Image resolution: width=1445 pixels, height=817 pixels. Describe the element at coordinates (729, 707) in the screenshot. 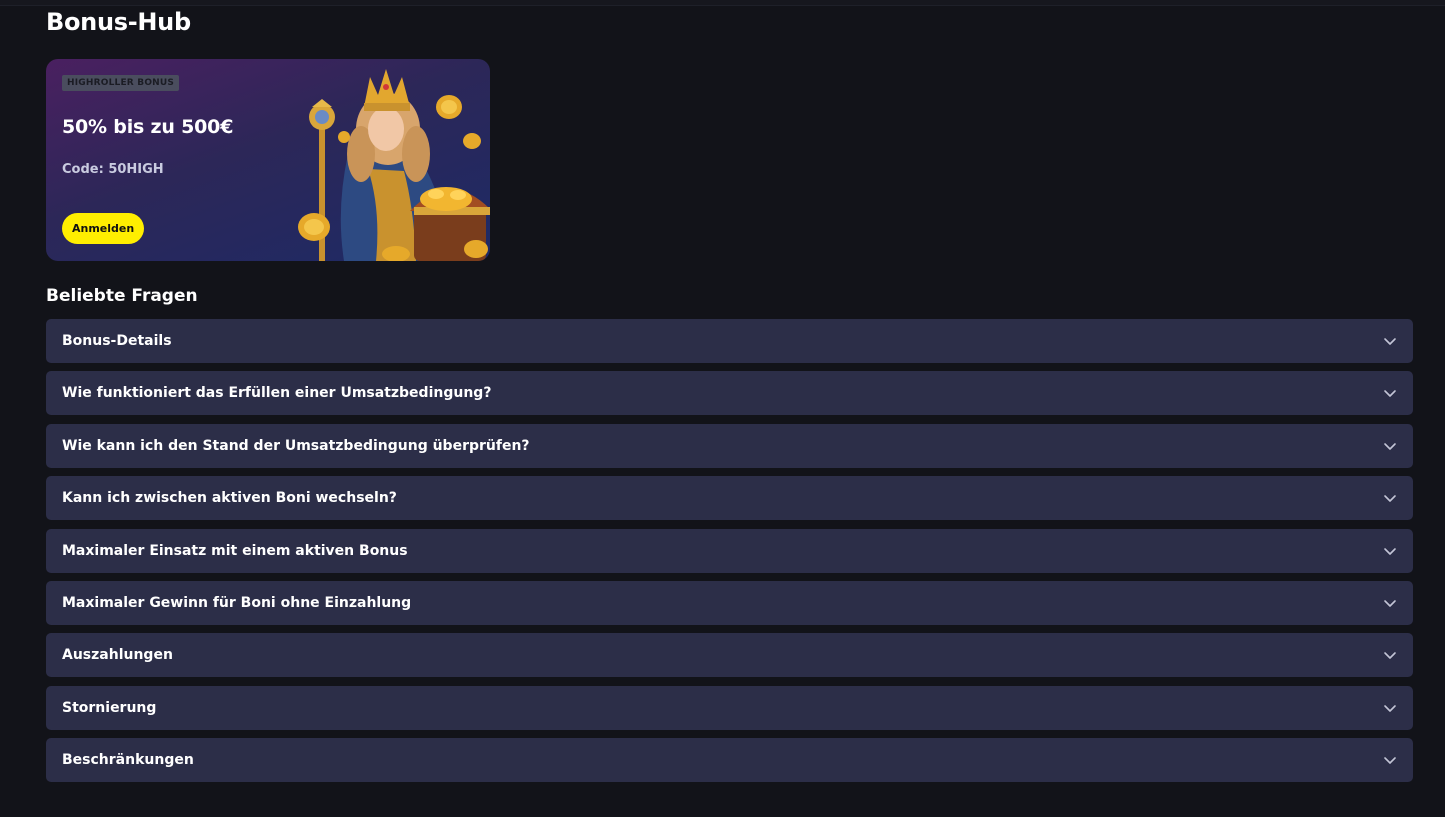

I see `faq-item-cancellation: Stornierung` at that location.